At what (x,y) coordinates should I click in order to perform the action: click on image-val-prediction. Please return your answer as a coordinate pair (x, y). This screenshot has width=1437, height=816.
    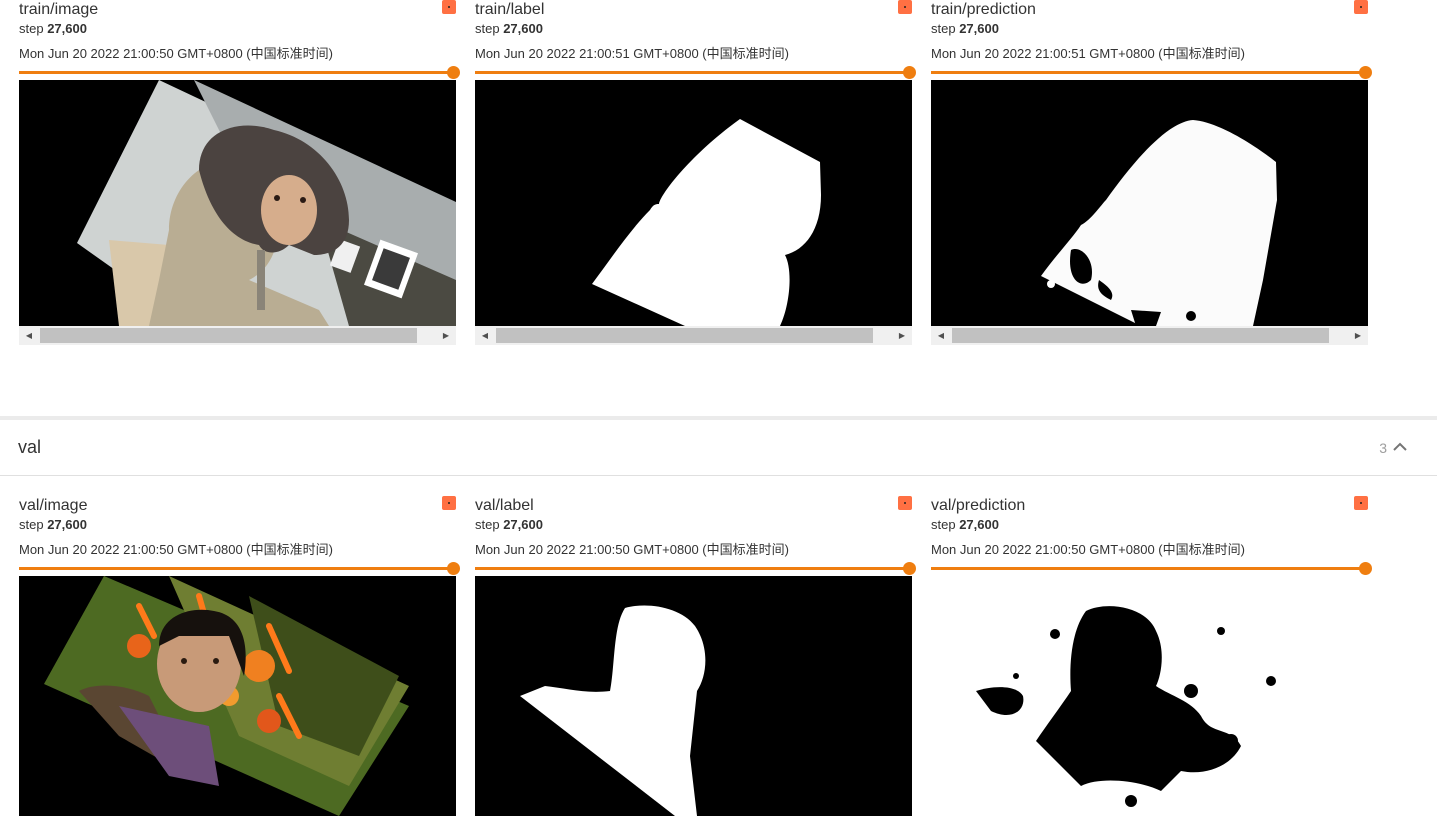
    Looking at the image, I should click on (1149, 696).